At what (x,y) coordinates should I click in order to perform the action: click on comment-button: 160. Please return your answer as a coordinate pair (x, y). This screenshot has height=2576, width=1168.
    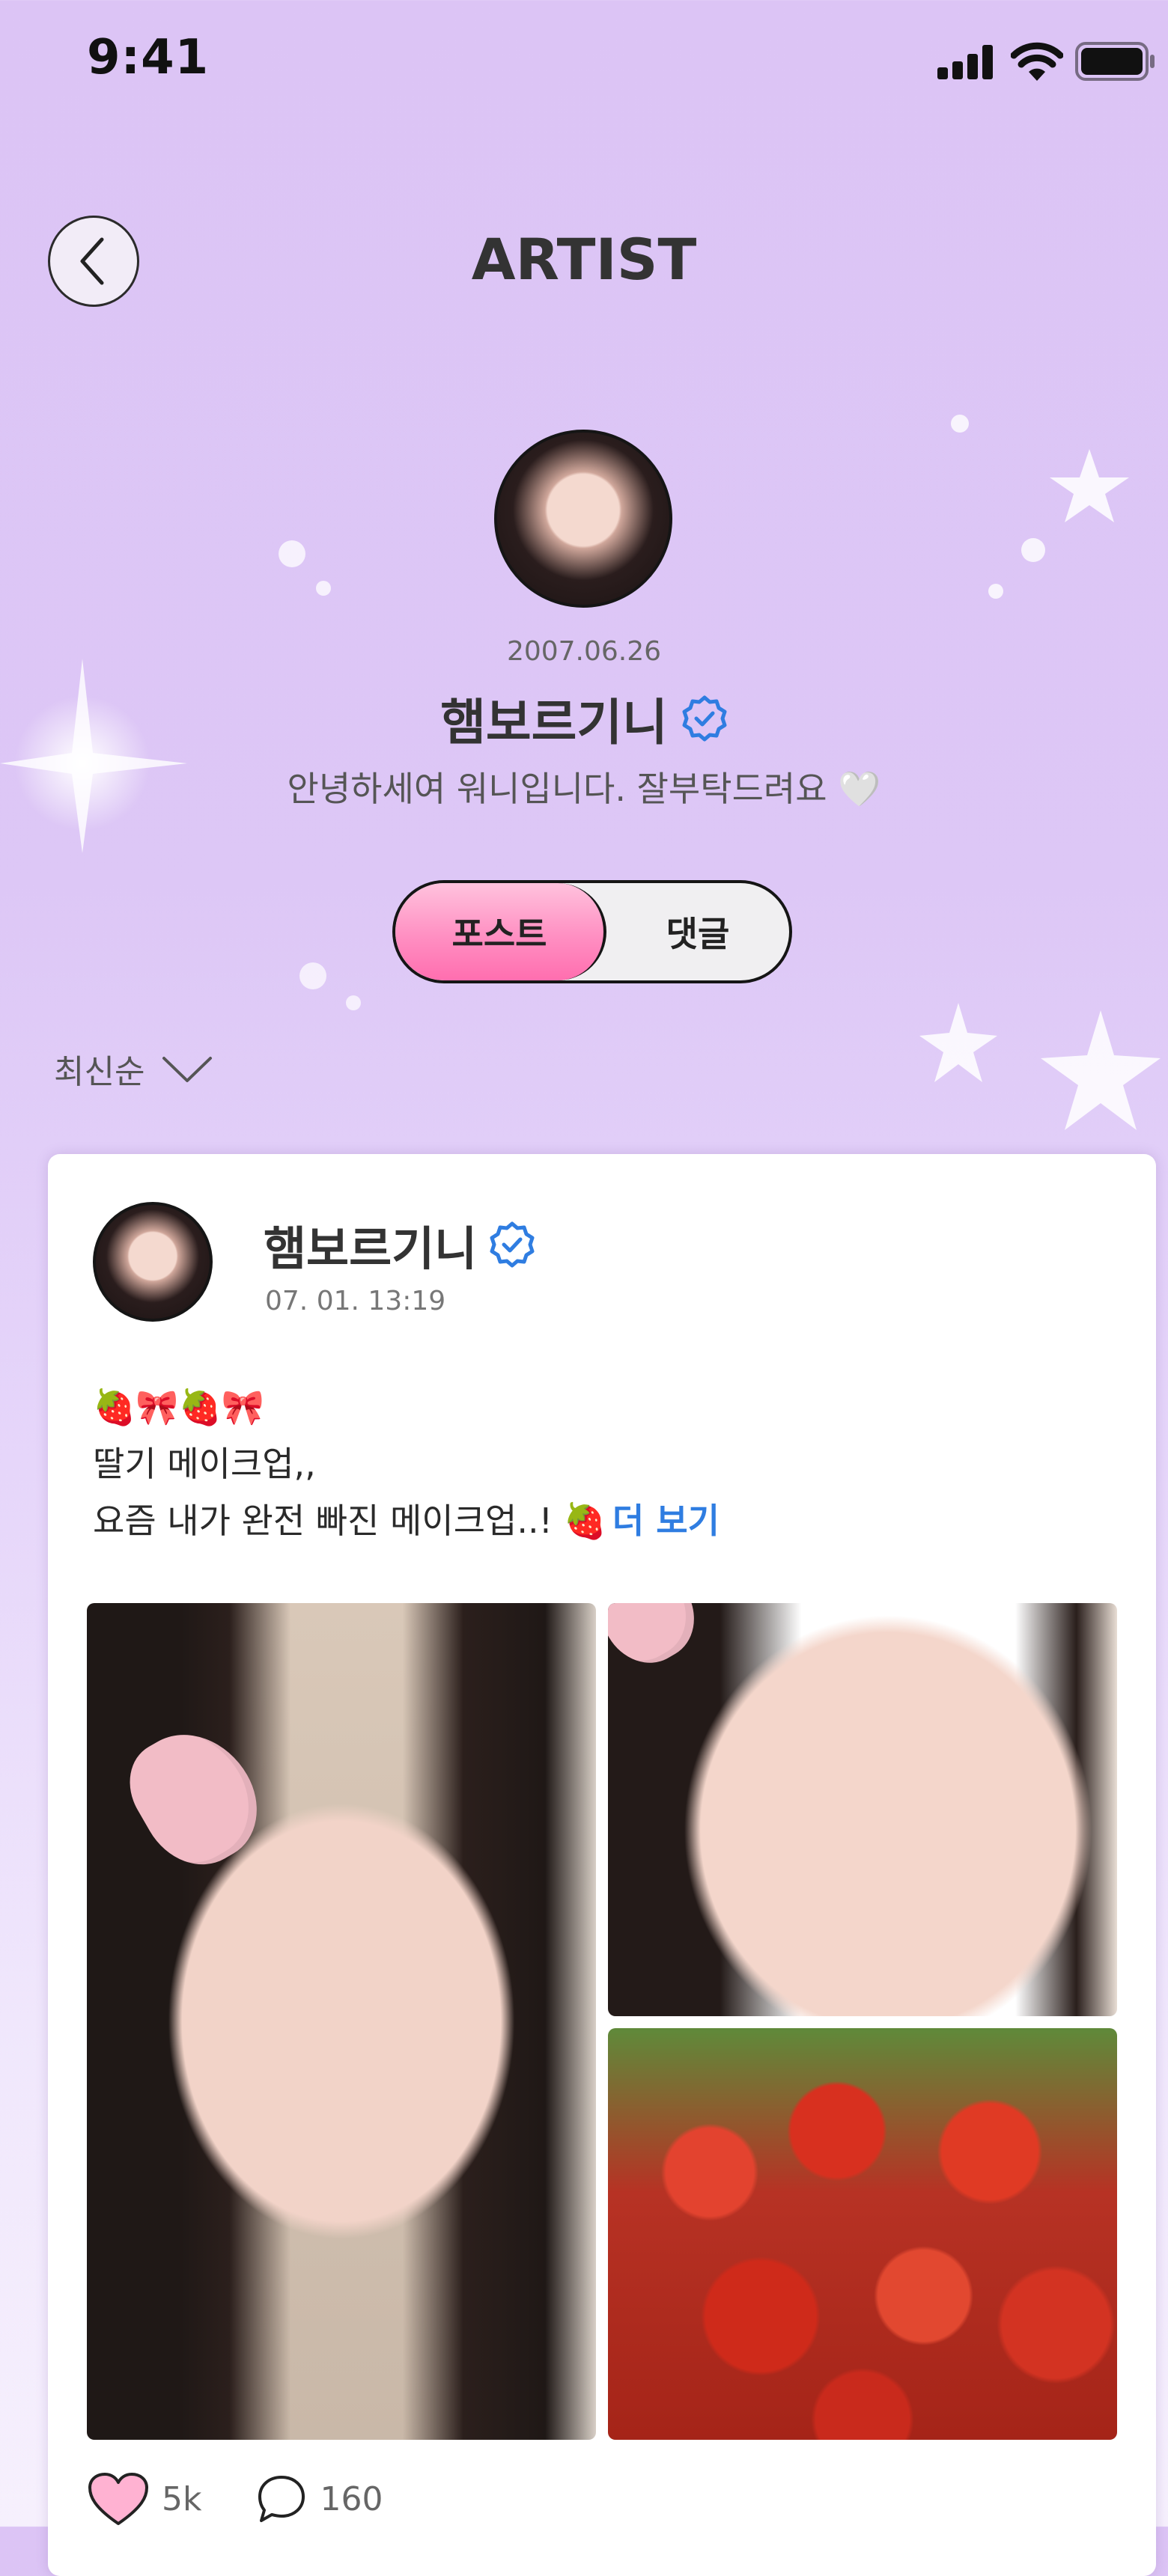
    Looking at the image, I should click on (319, 2499).